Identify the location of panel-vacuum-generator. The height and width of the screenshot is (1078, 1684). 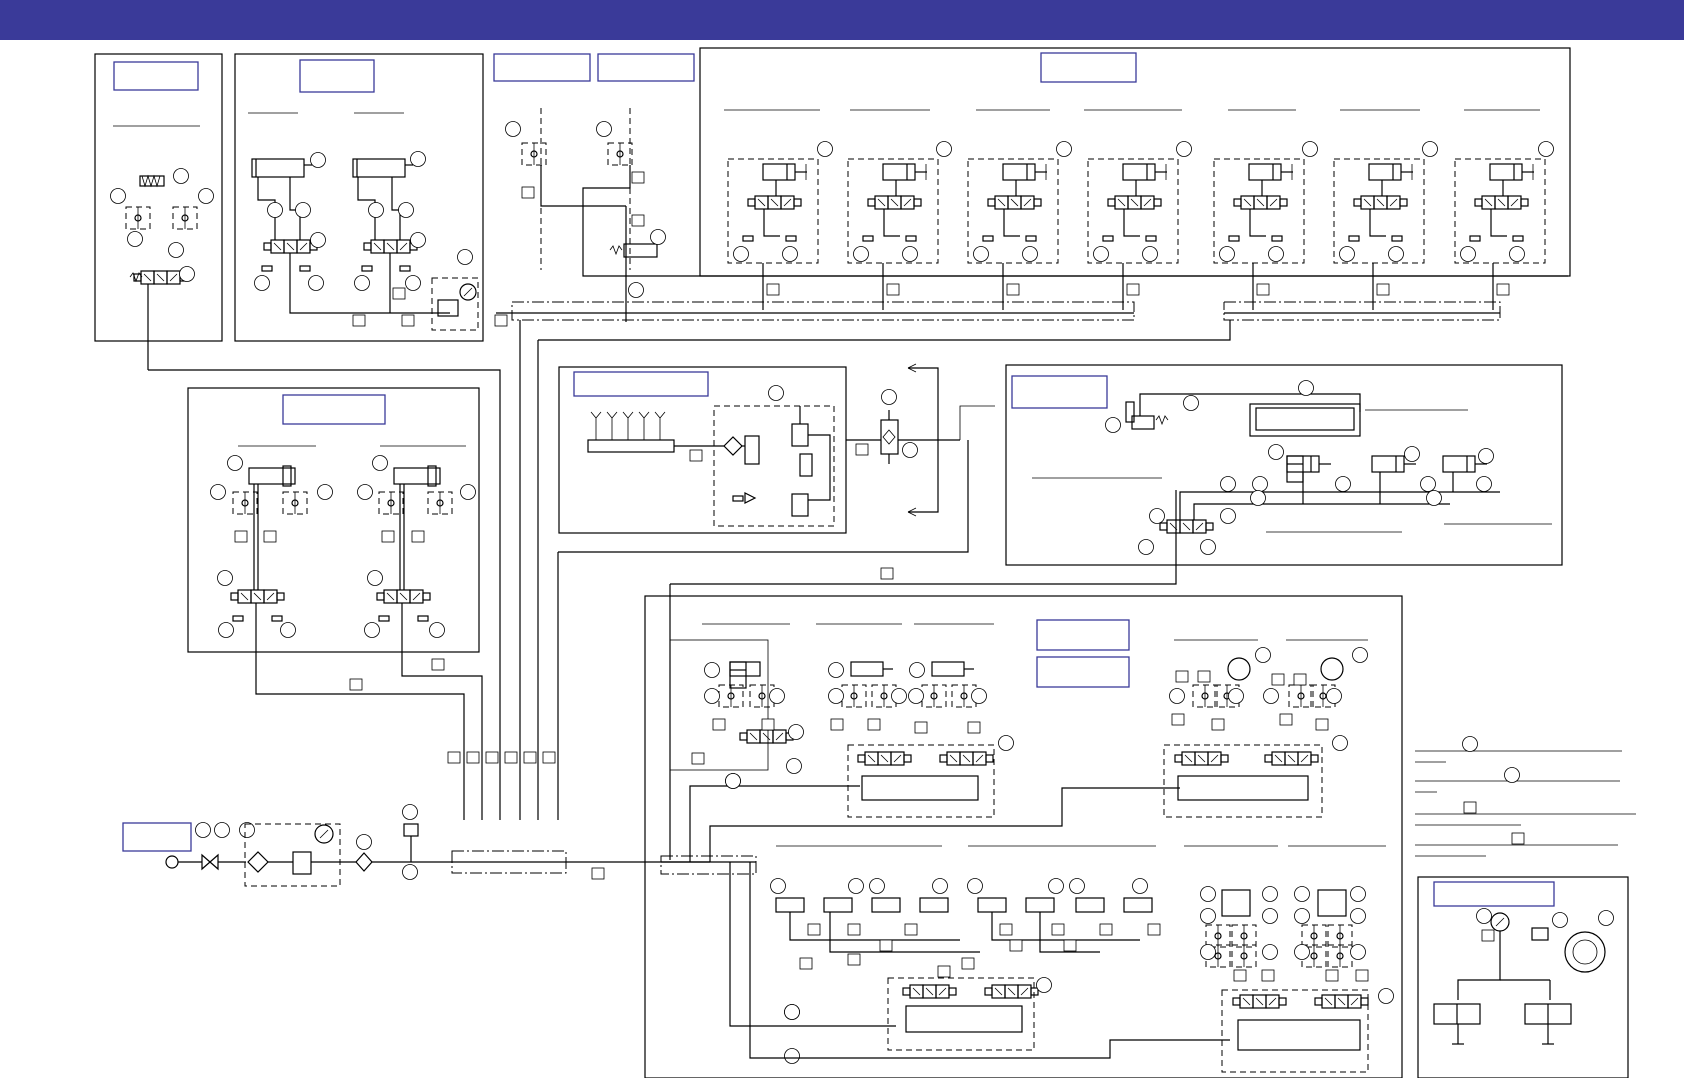
(702, 450).